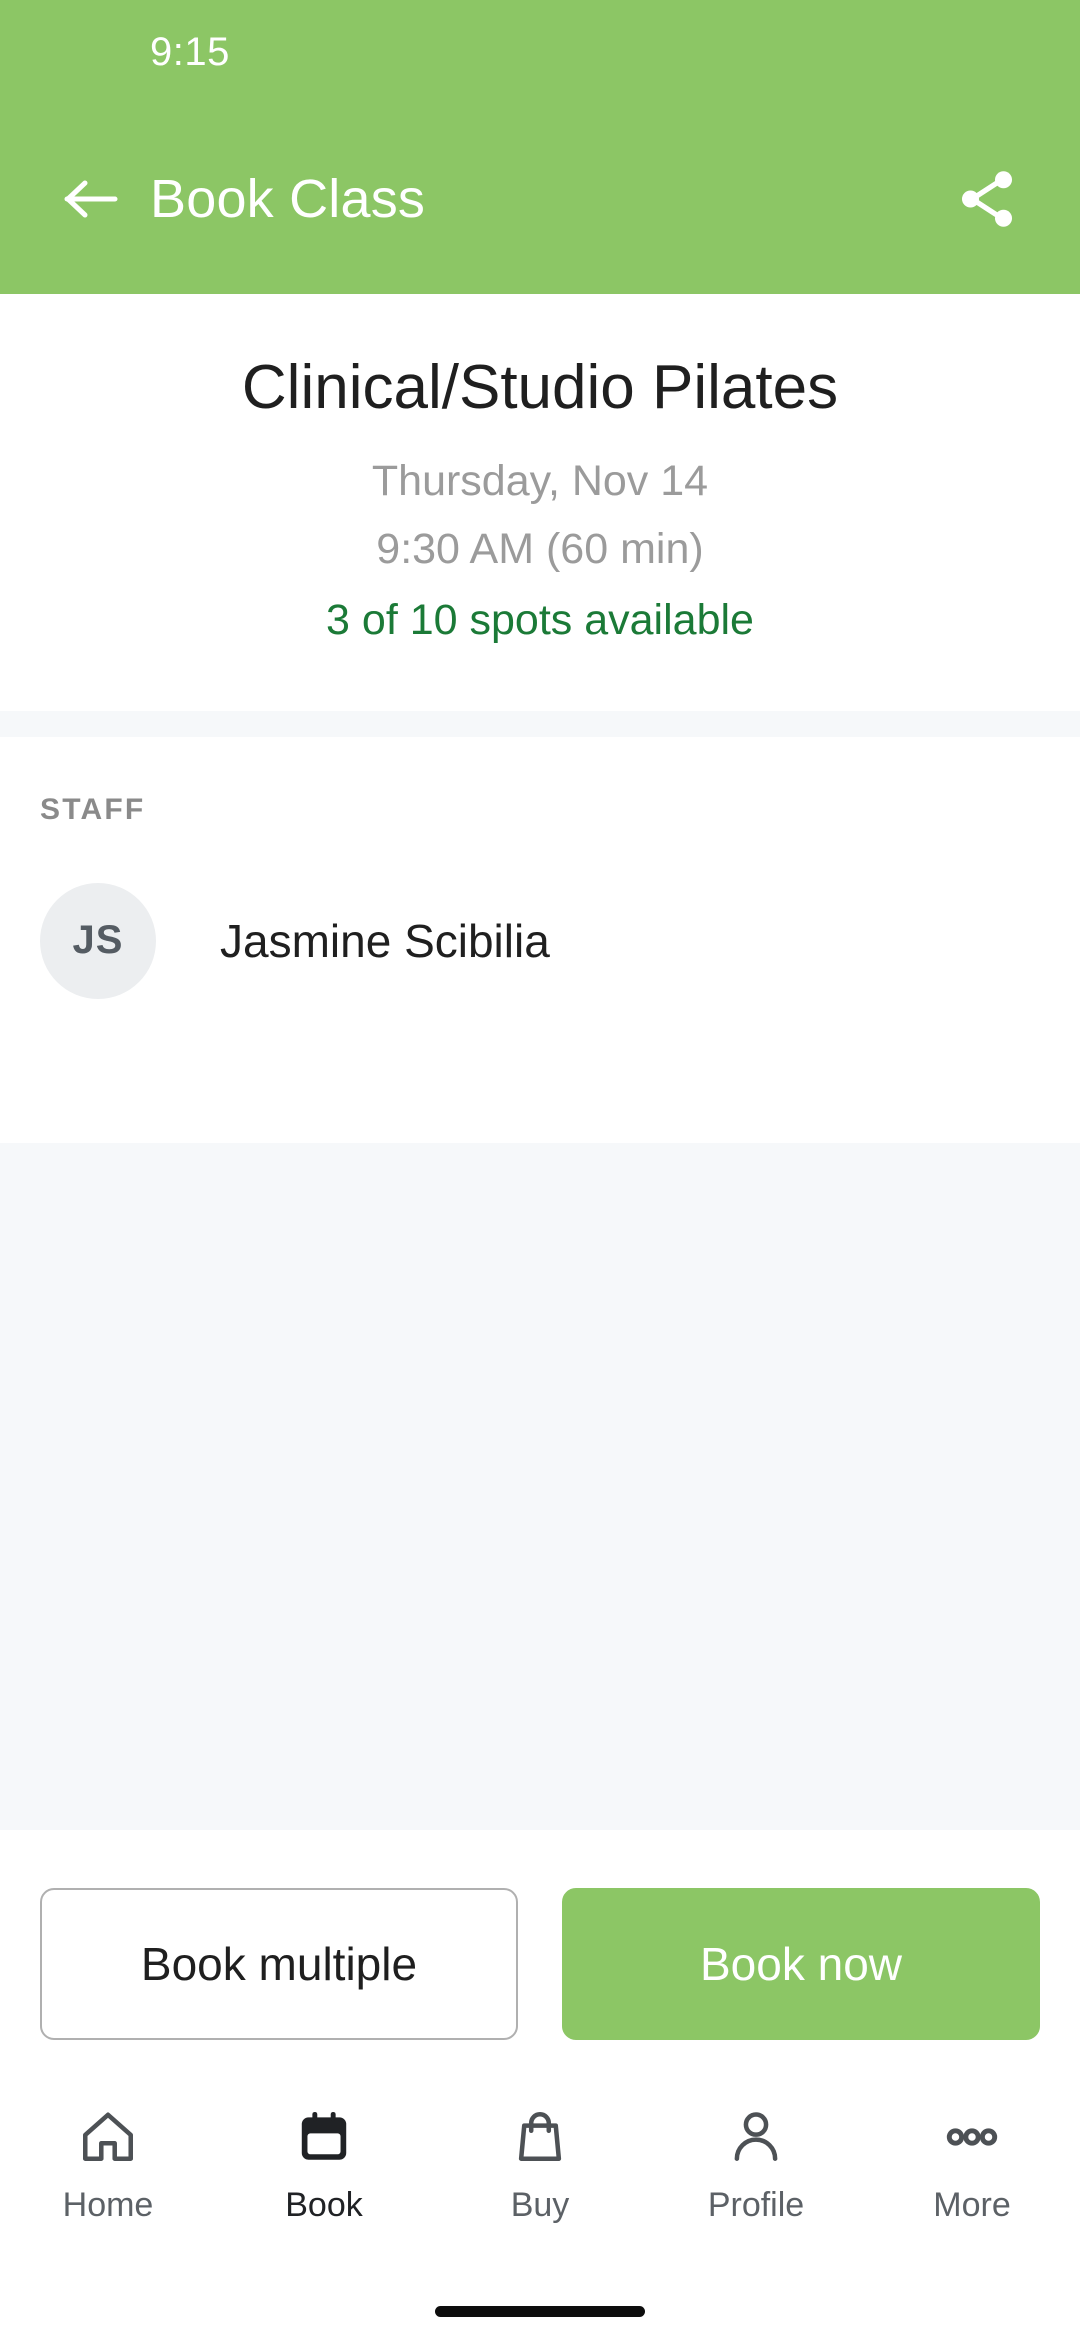 Image resolution: width=1080 pixels, height=2340 pixels. I want to click on status-bar-time: 9:15, so click(190, 51).